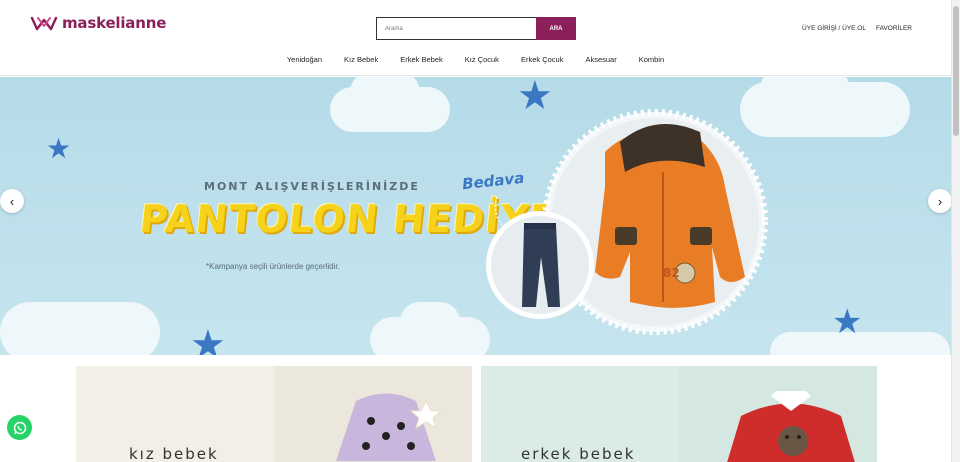  What do you see at coordinates (421, 59) in the screenshot?
I see `nav-item-erkek-bebek: Erkek Bebek` at bounding box center [421, 59].